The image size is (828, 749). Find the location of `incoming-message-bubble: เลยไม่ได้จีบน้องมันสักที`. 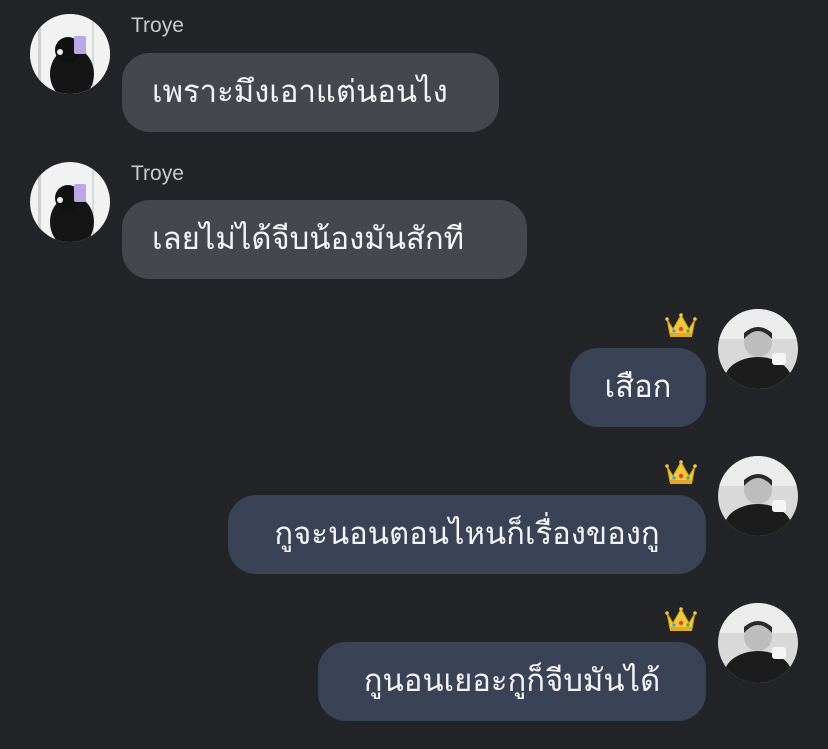

incoming-message-bubble: เลยไม่ได้จีบน้องมันสักที is located at coordinates (324, 239).